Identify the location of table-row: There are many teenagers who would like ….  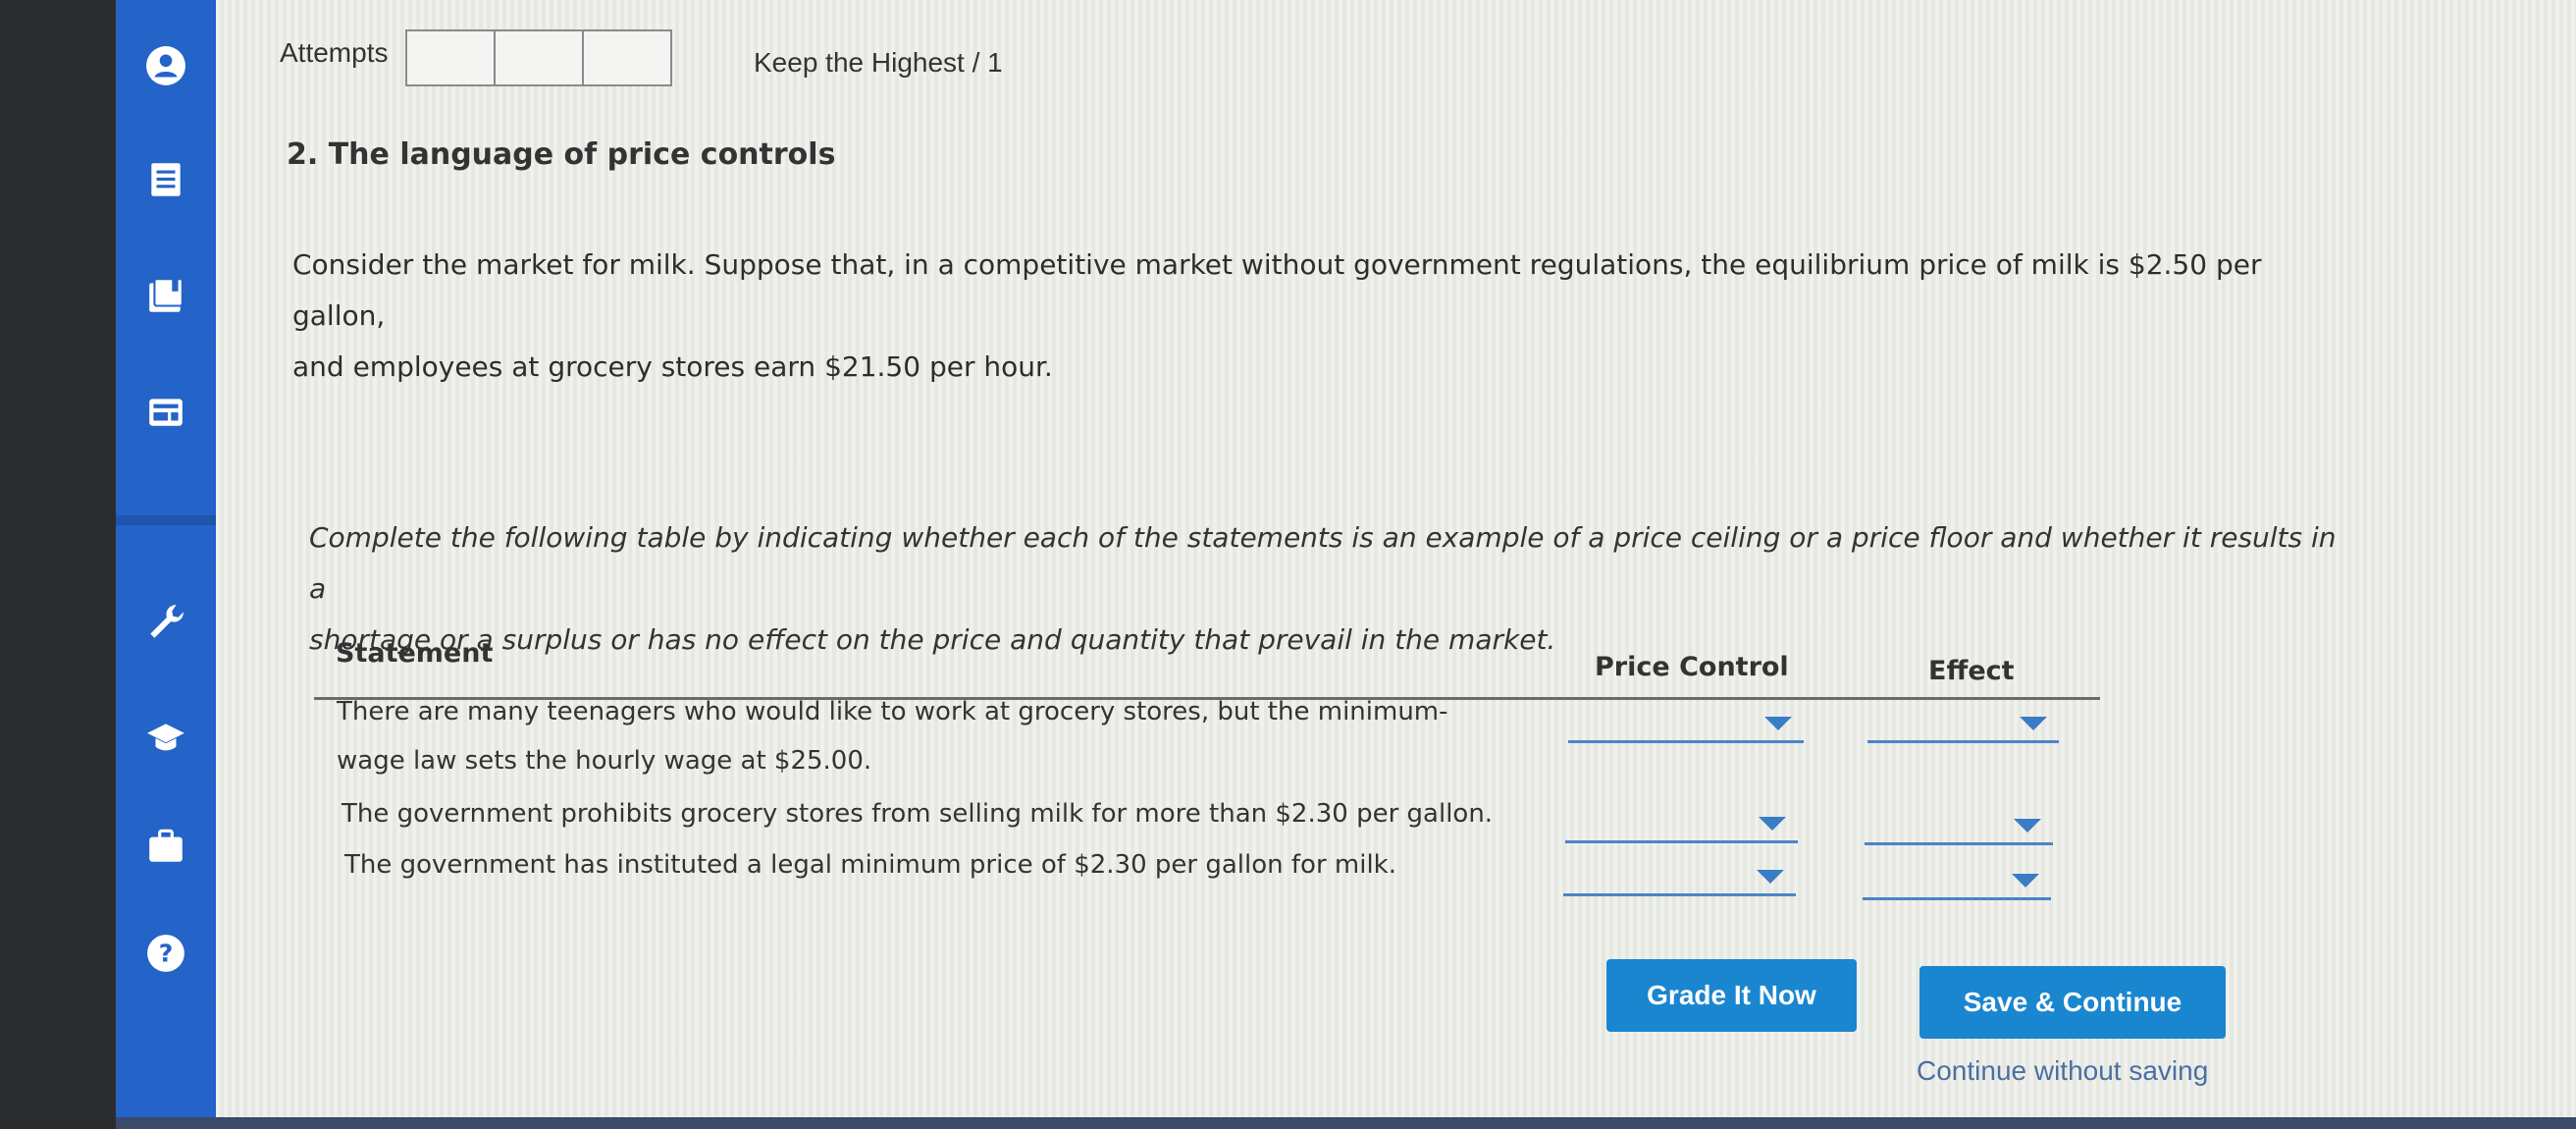
(892, 736).